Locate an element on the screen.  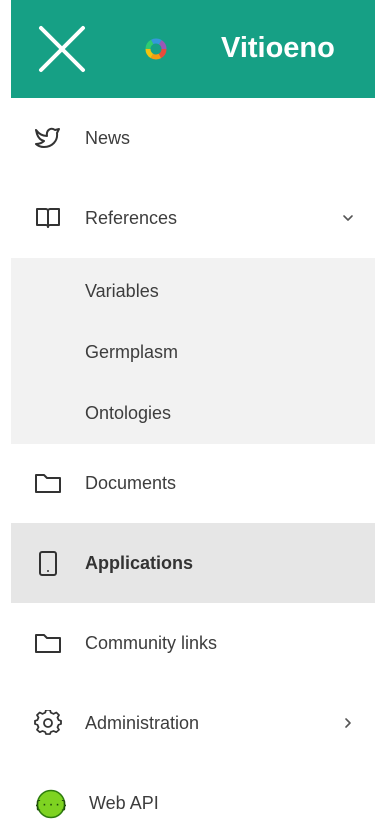
menu-item-label: Applications is located at coordinates (139, 563).